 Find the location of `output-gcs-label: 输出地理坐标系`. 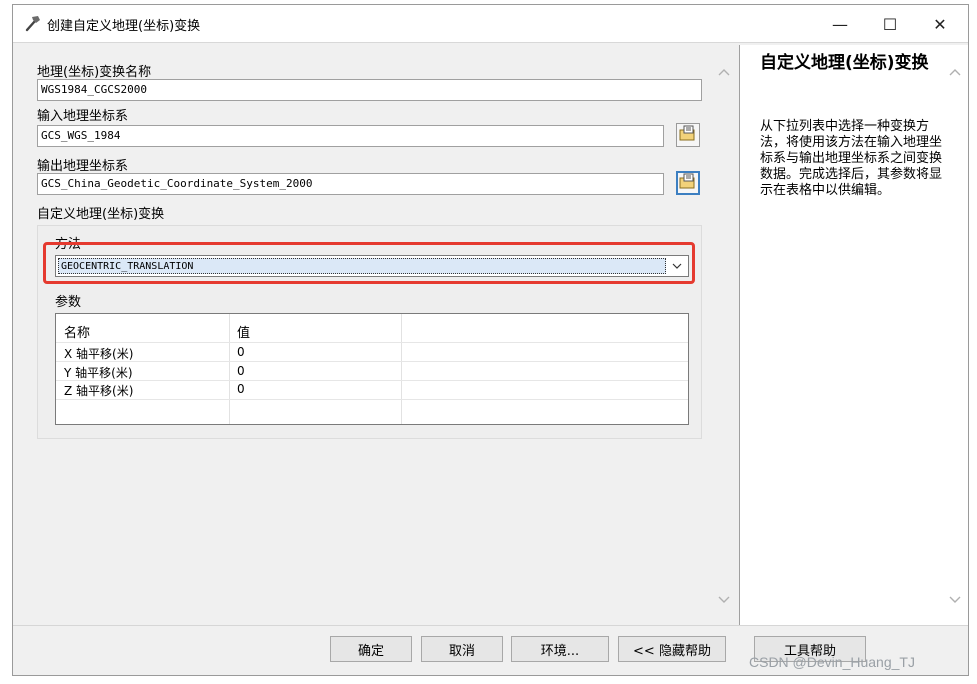

output-gcs-label: 输出地理坐标系 is located at coordinates (83, 166).